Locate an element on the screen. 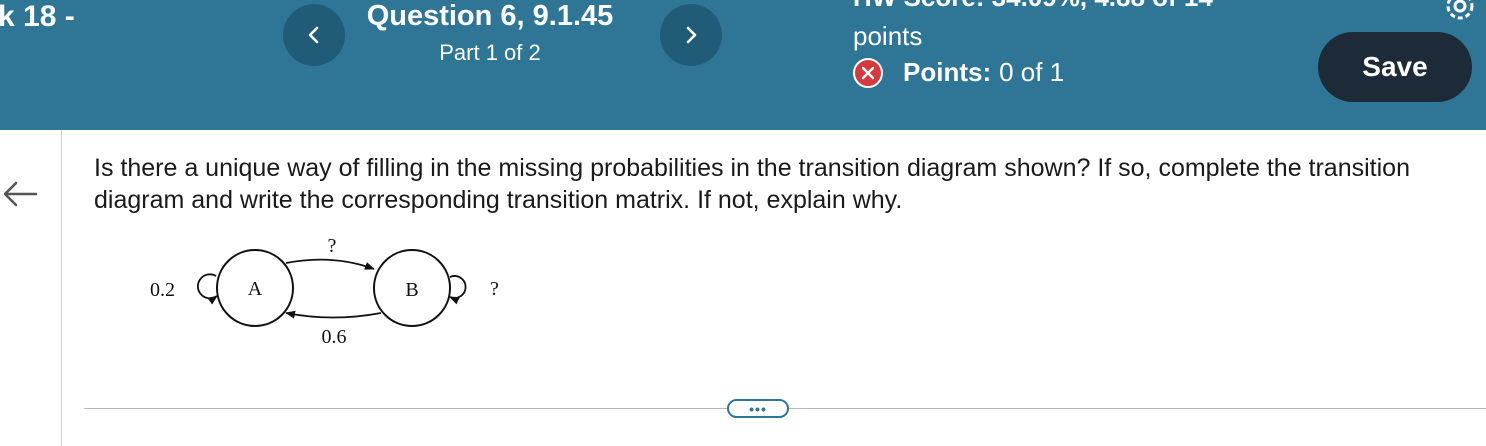 The height and width of the screenshot is (446, 1486). hw-score-unit: points is located at coordinates (888, 36).